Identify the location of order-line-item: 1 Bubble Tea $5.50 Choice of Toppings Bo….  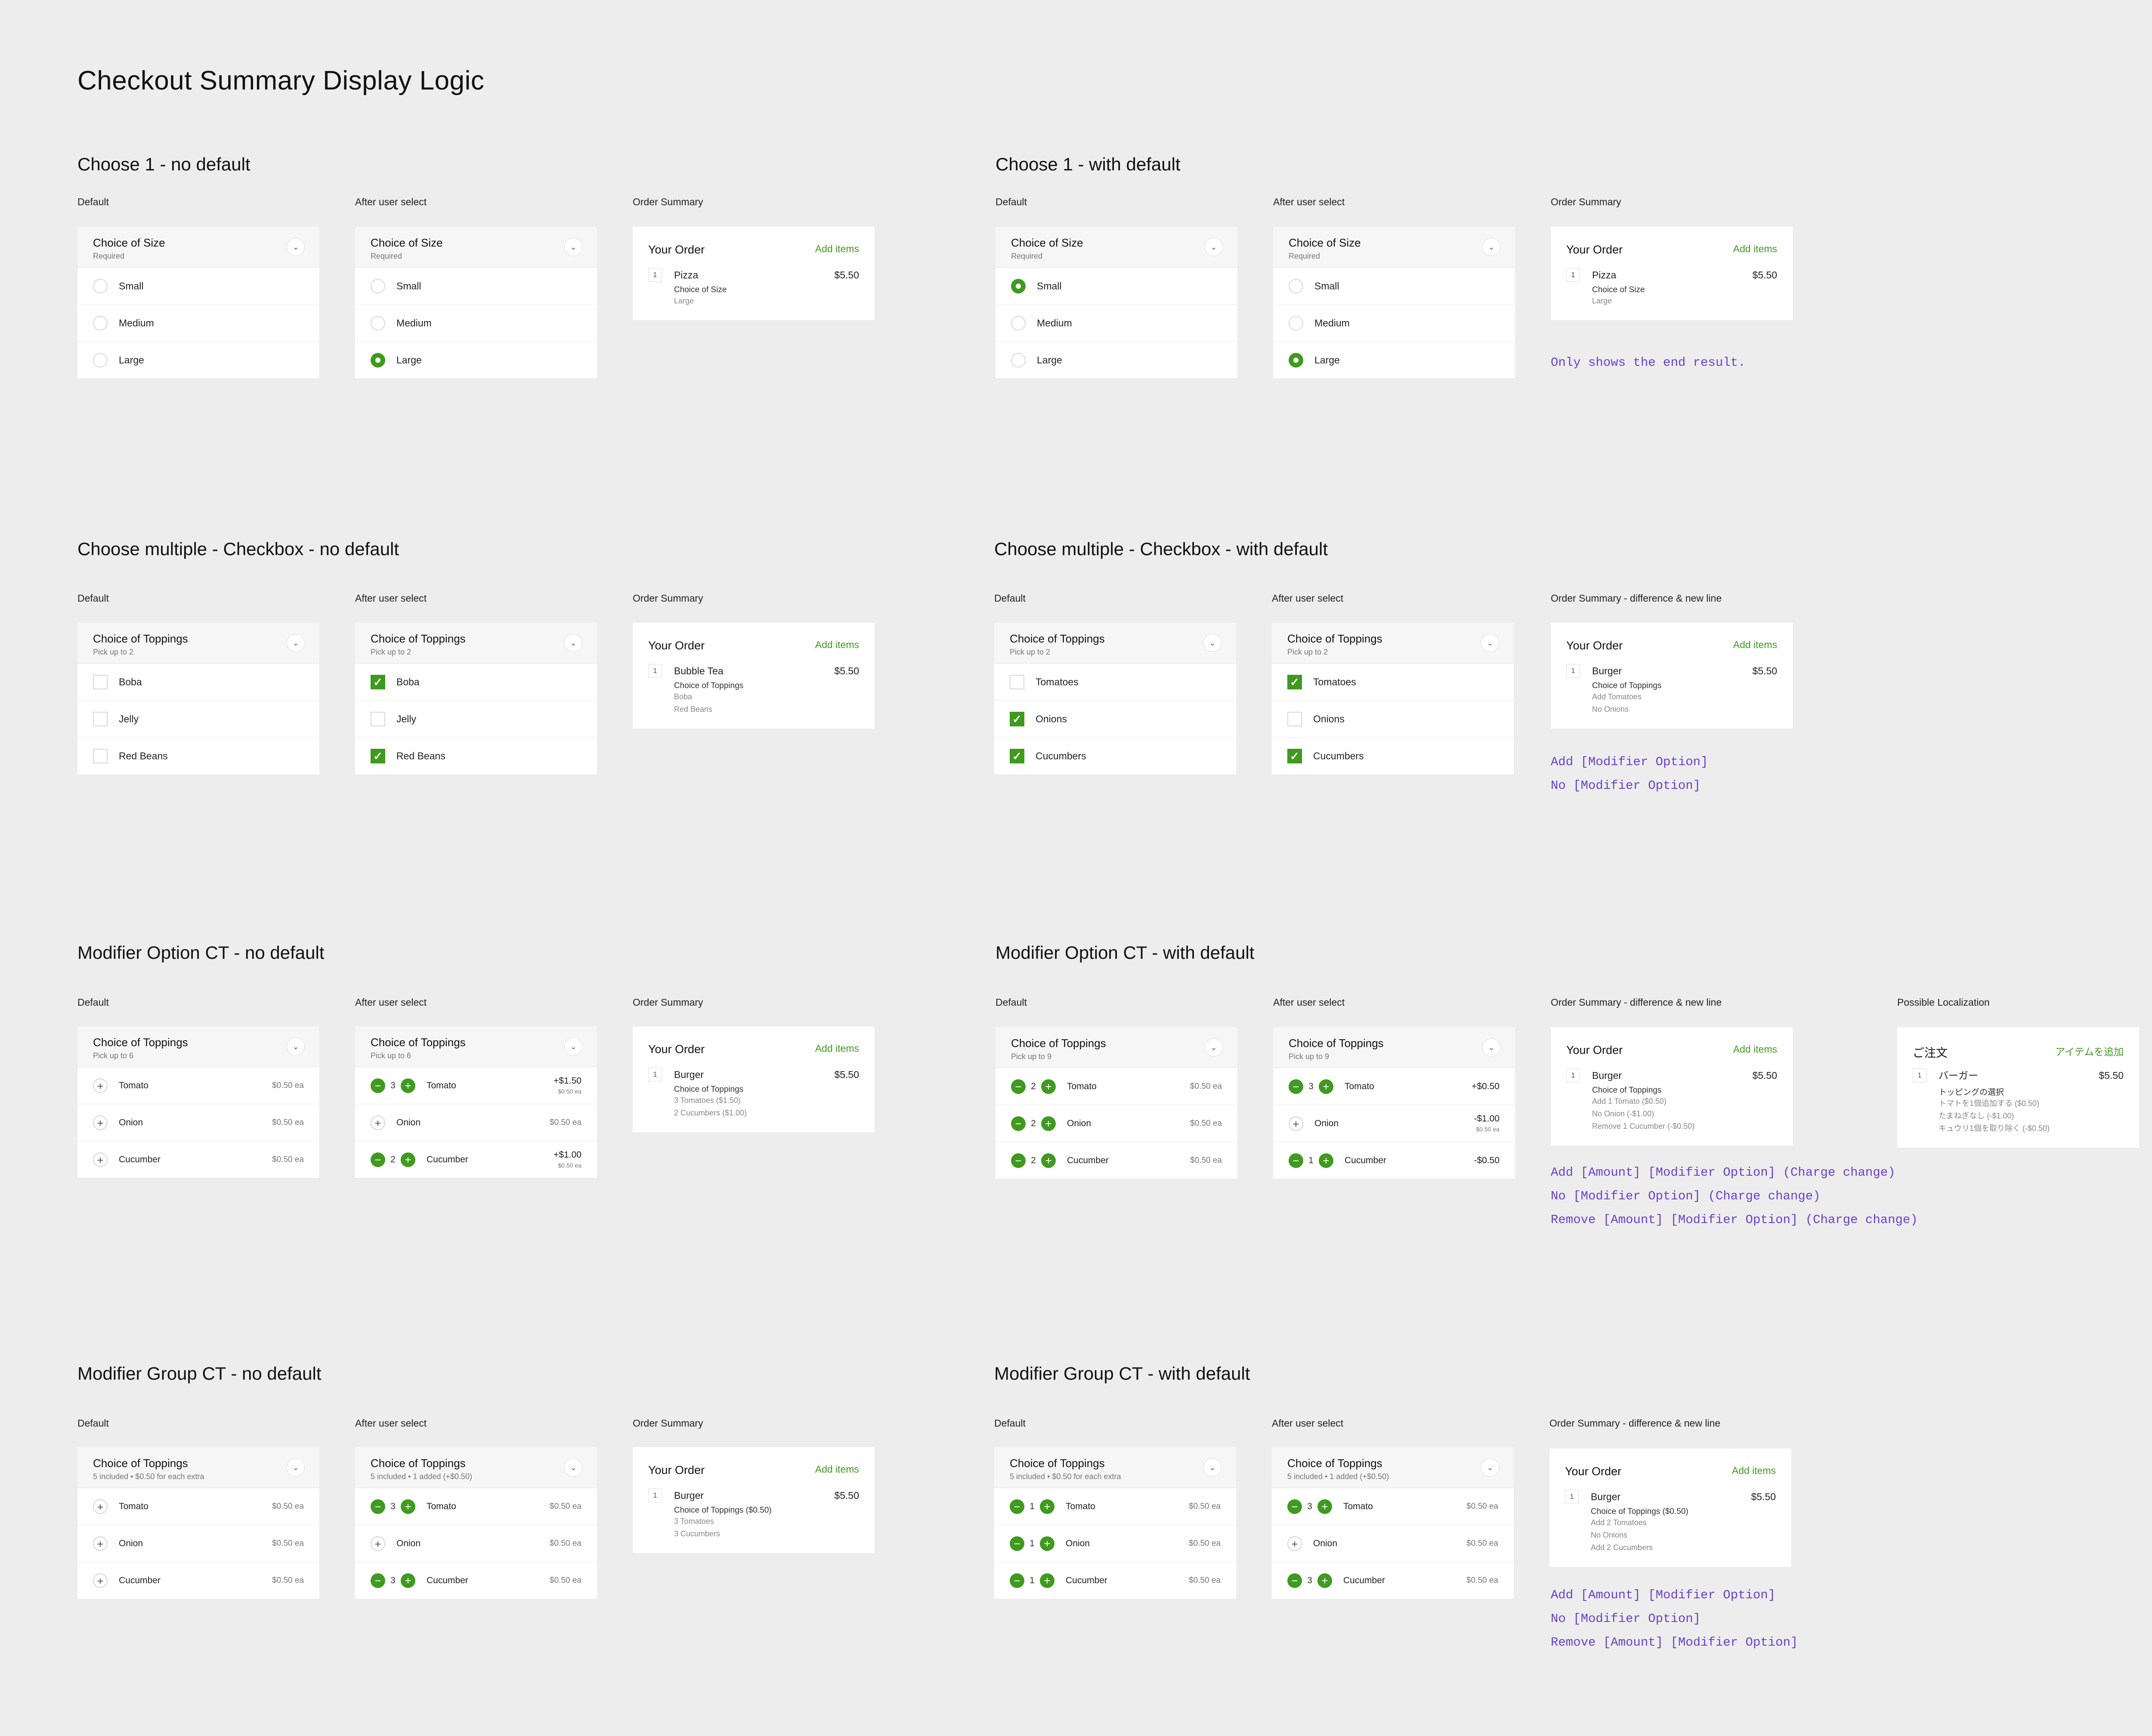
(753, 696).